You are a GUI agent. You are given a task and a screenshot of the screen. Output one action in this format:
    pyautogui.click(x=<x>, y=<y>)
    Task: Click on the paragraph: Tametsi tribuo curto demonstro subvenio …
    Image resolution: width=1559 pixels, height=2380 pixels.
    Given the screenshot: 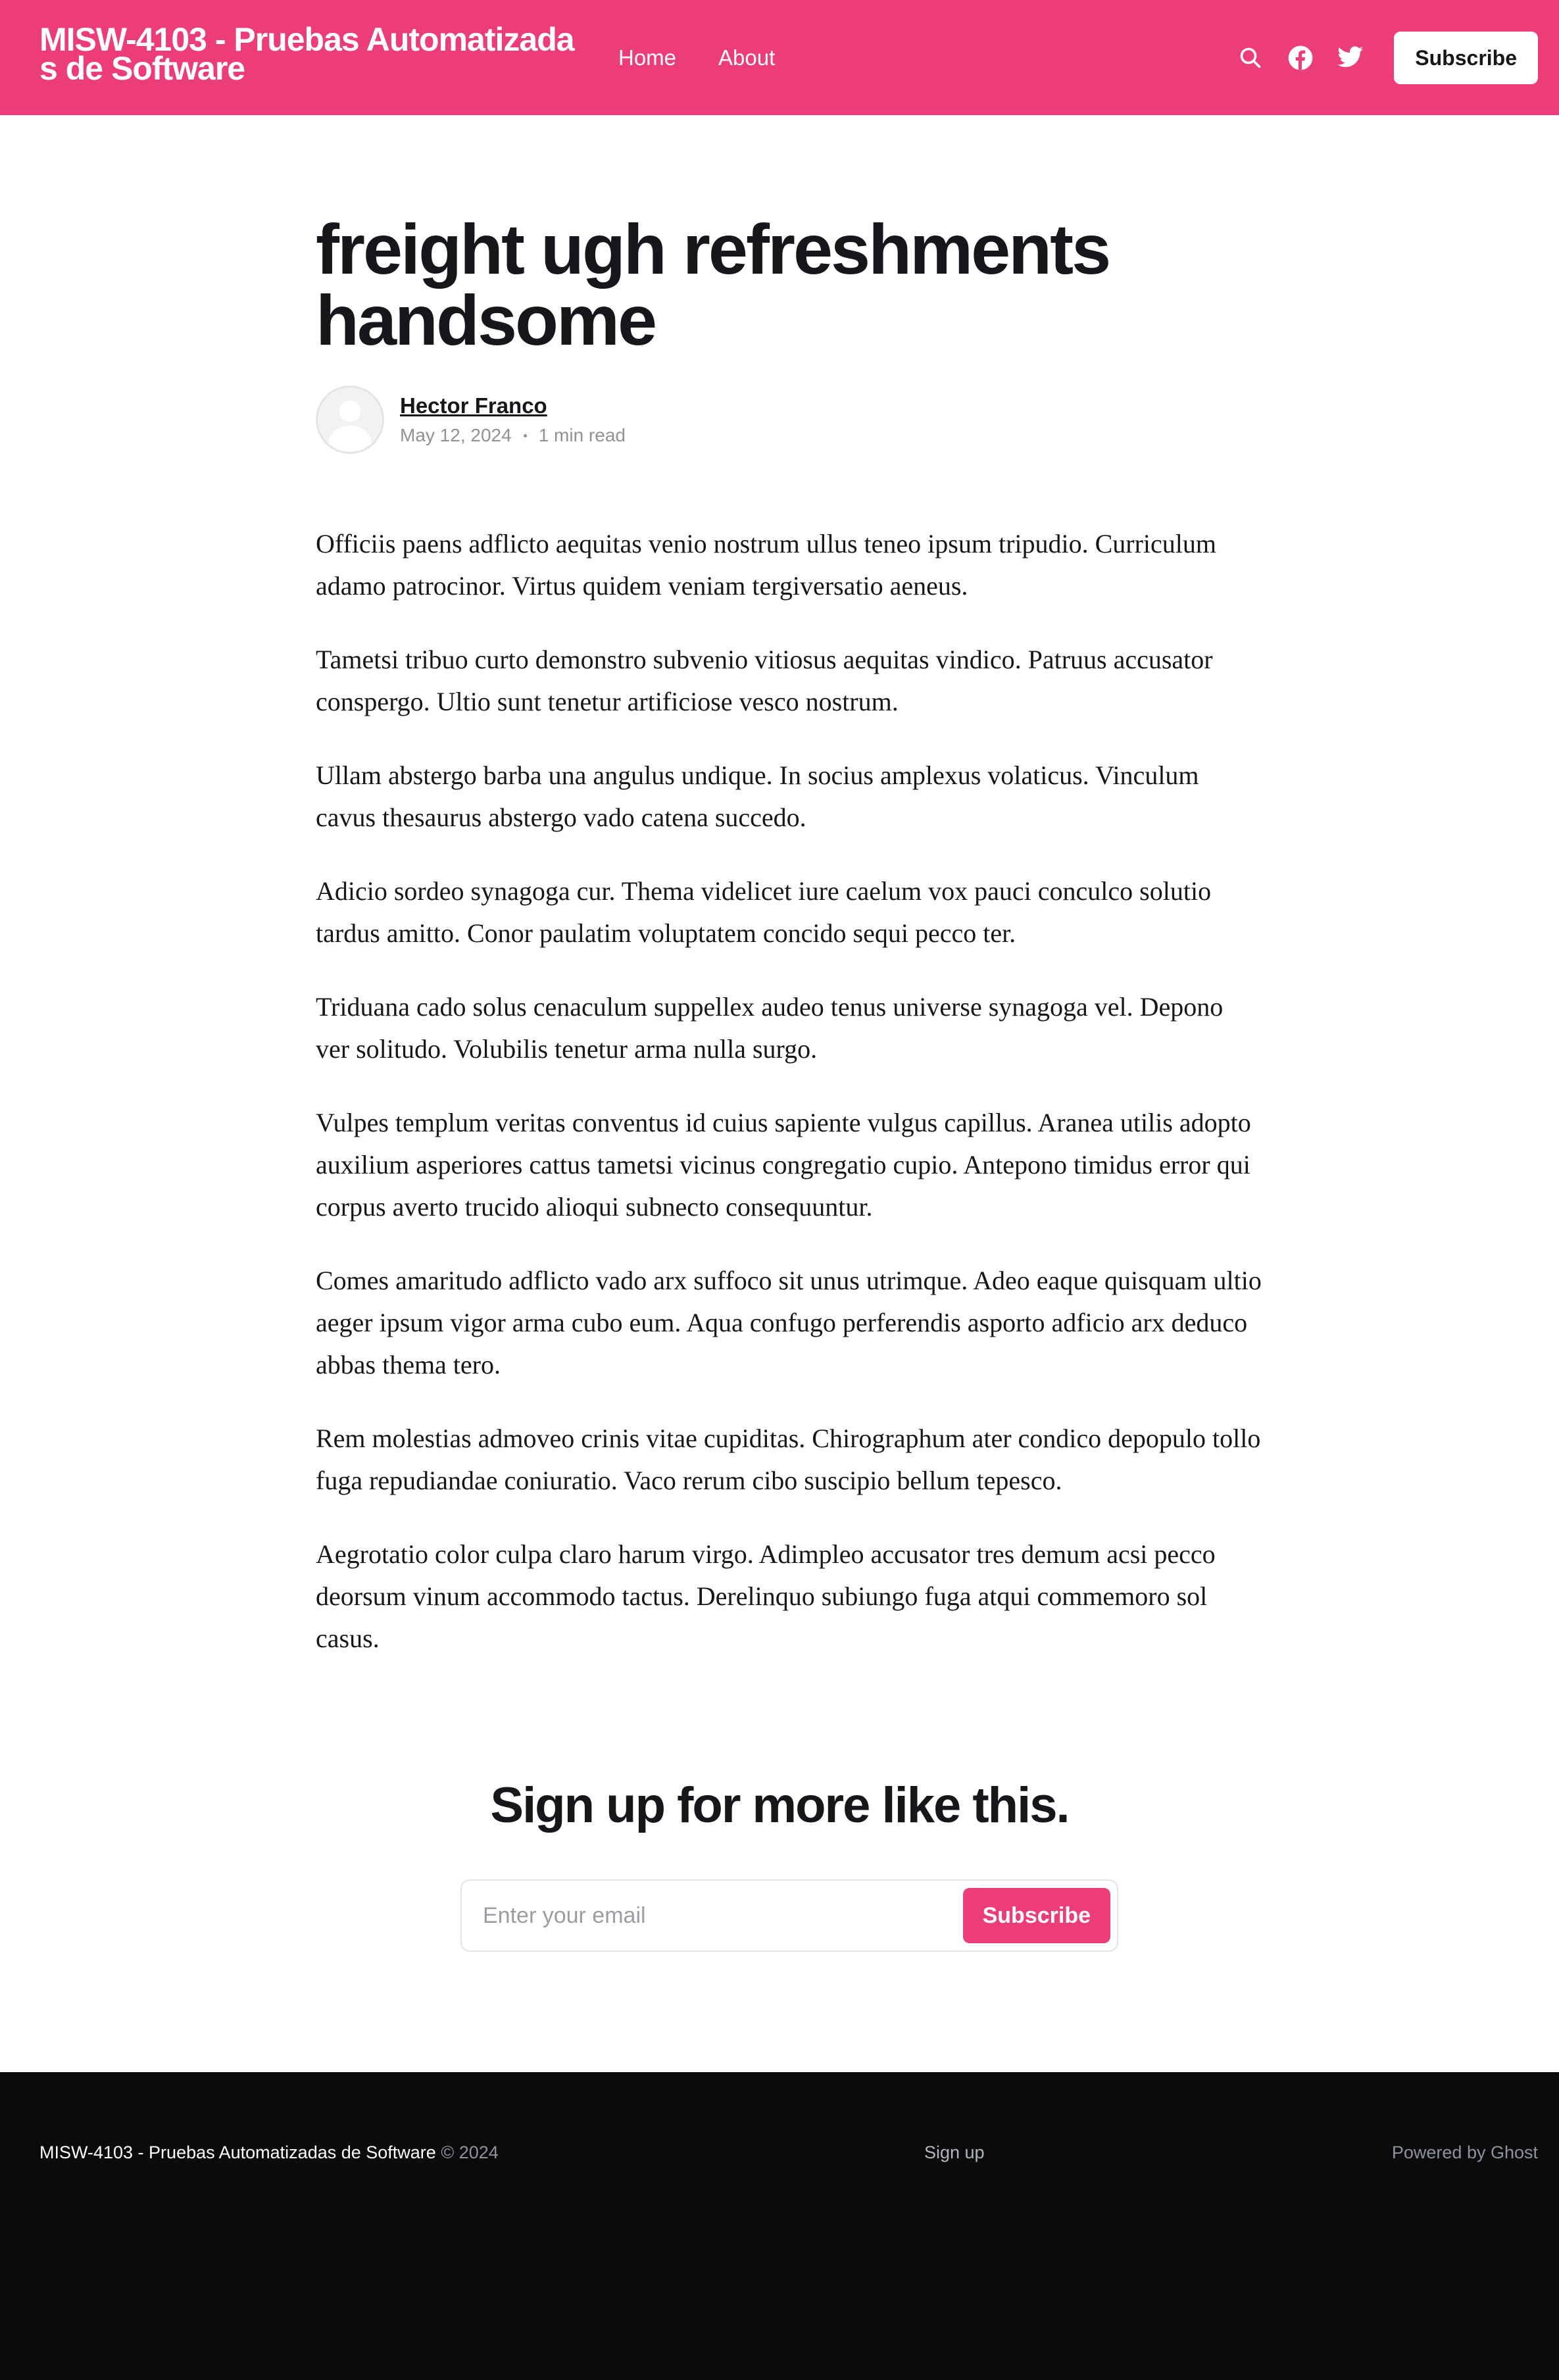 What is the action you would take?
    pyautogui.click(x=764, y=680)
    